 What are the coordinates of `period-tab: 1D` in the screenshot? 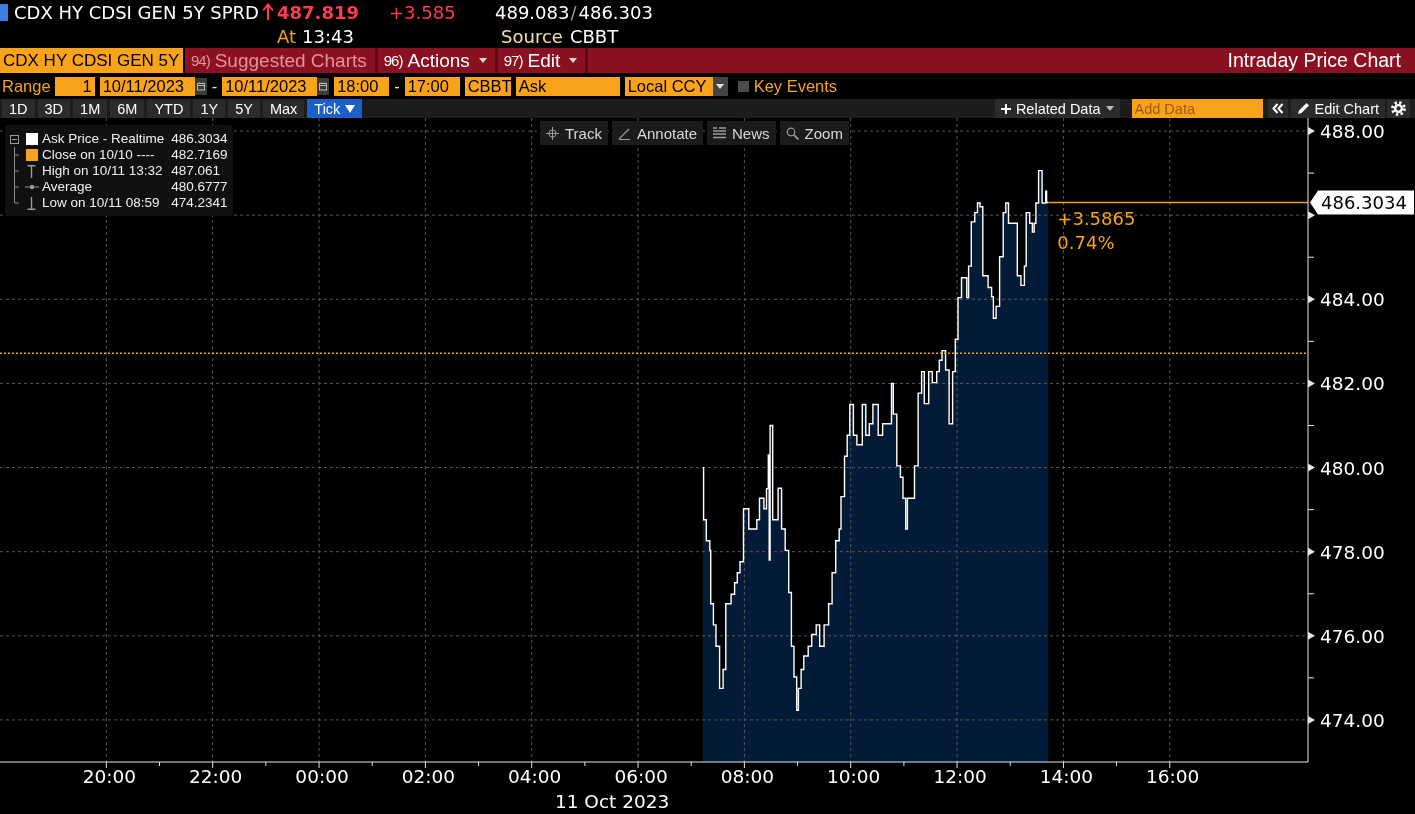 It's located at (18, 108).